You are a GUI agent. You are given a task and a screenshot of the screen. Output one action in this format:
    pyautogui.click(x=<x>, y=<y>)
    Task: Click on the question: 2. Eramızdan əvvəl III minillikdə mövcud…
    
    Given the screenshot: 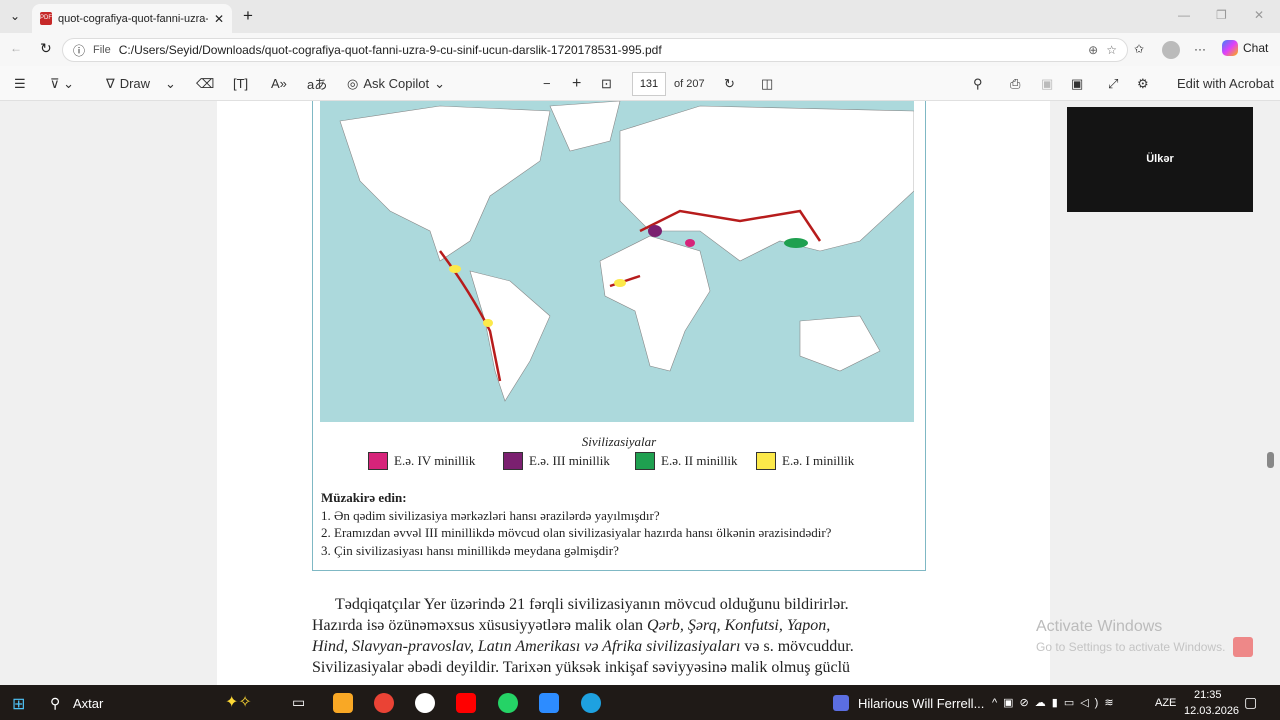 What is the action you would take?
    pyautogui.click(x=576, y=532)
    